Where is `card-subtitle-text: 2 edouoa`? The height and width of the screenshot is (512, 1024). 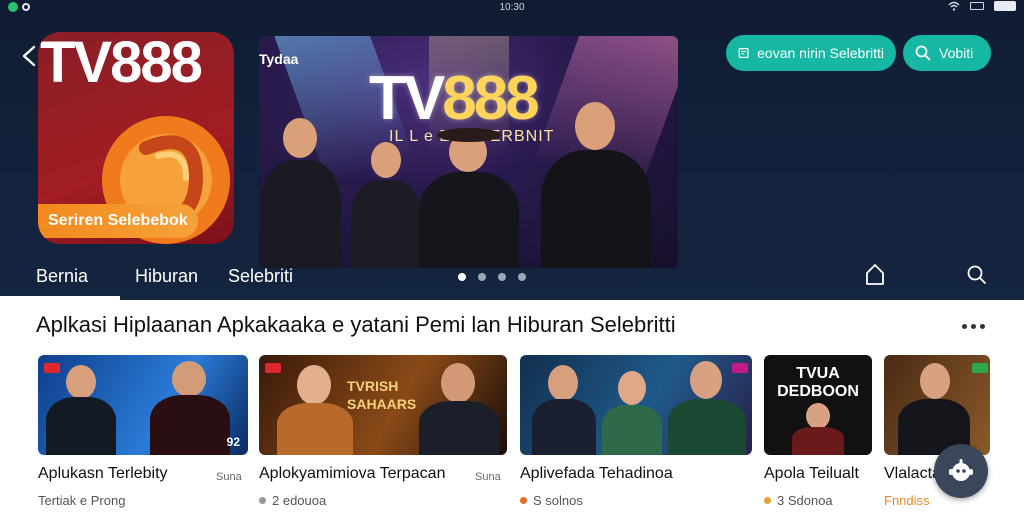 card-subtitle-text: 2 edouoa is located at coordinates (299, 500).